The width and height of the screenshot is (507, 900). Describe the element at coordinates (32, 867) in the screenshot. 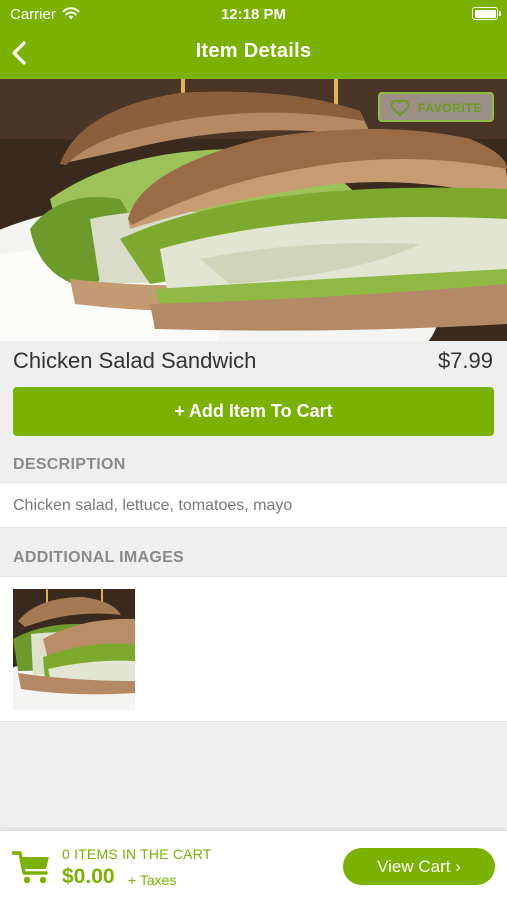

I see `cart-icon` at that location.